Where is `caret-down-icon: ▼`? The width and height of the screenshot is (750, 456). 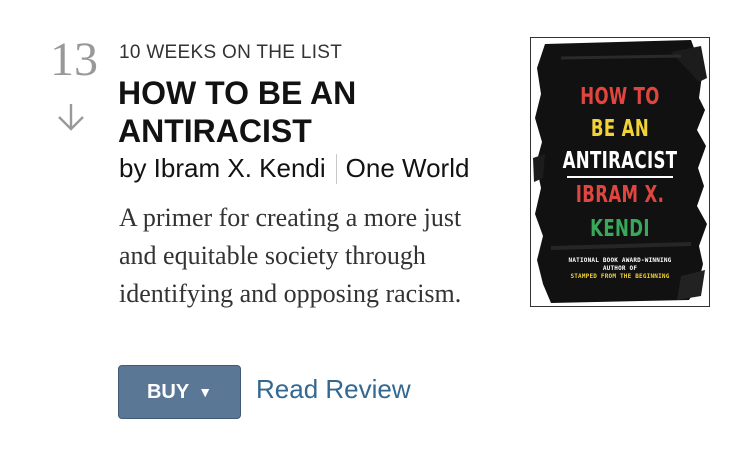 caret-down-icon: ▼ is located at coordinates (205, 392).